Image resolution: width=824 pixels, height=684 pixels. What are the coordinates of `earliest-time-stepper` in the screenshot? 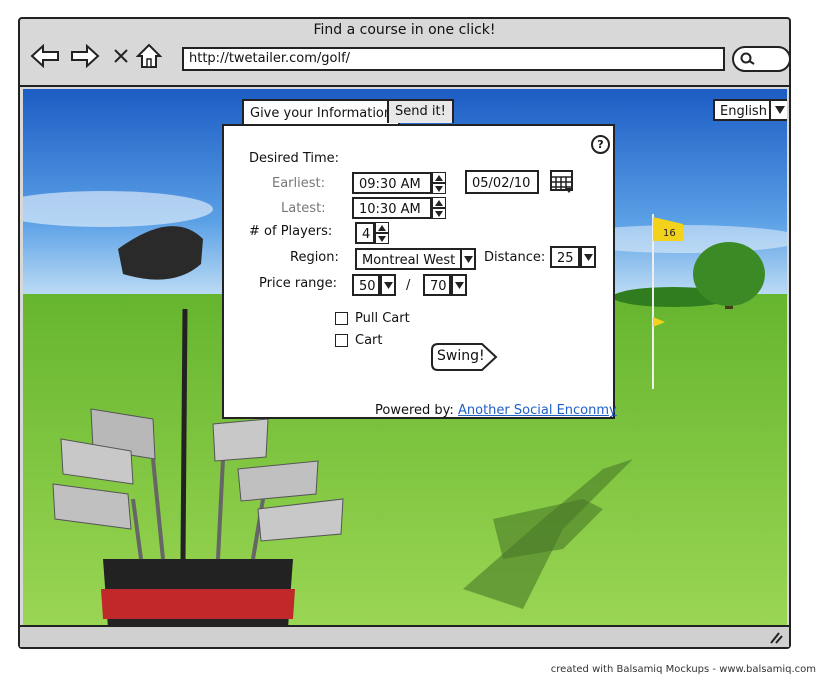 It's located at (439, 183).